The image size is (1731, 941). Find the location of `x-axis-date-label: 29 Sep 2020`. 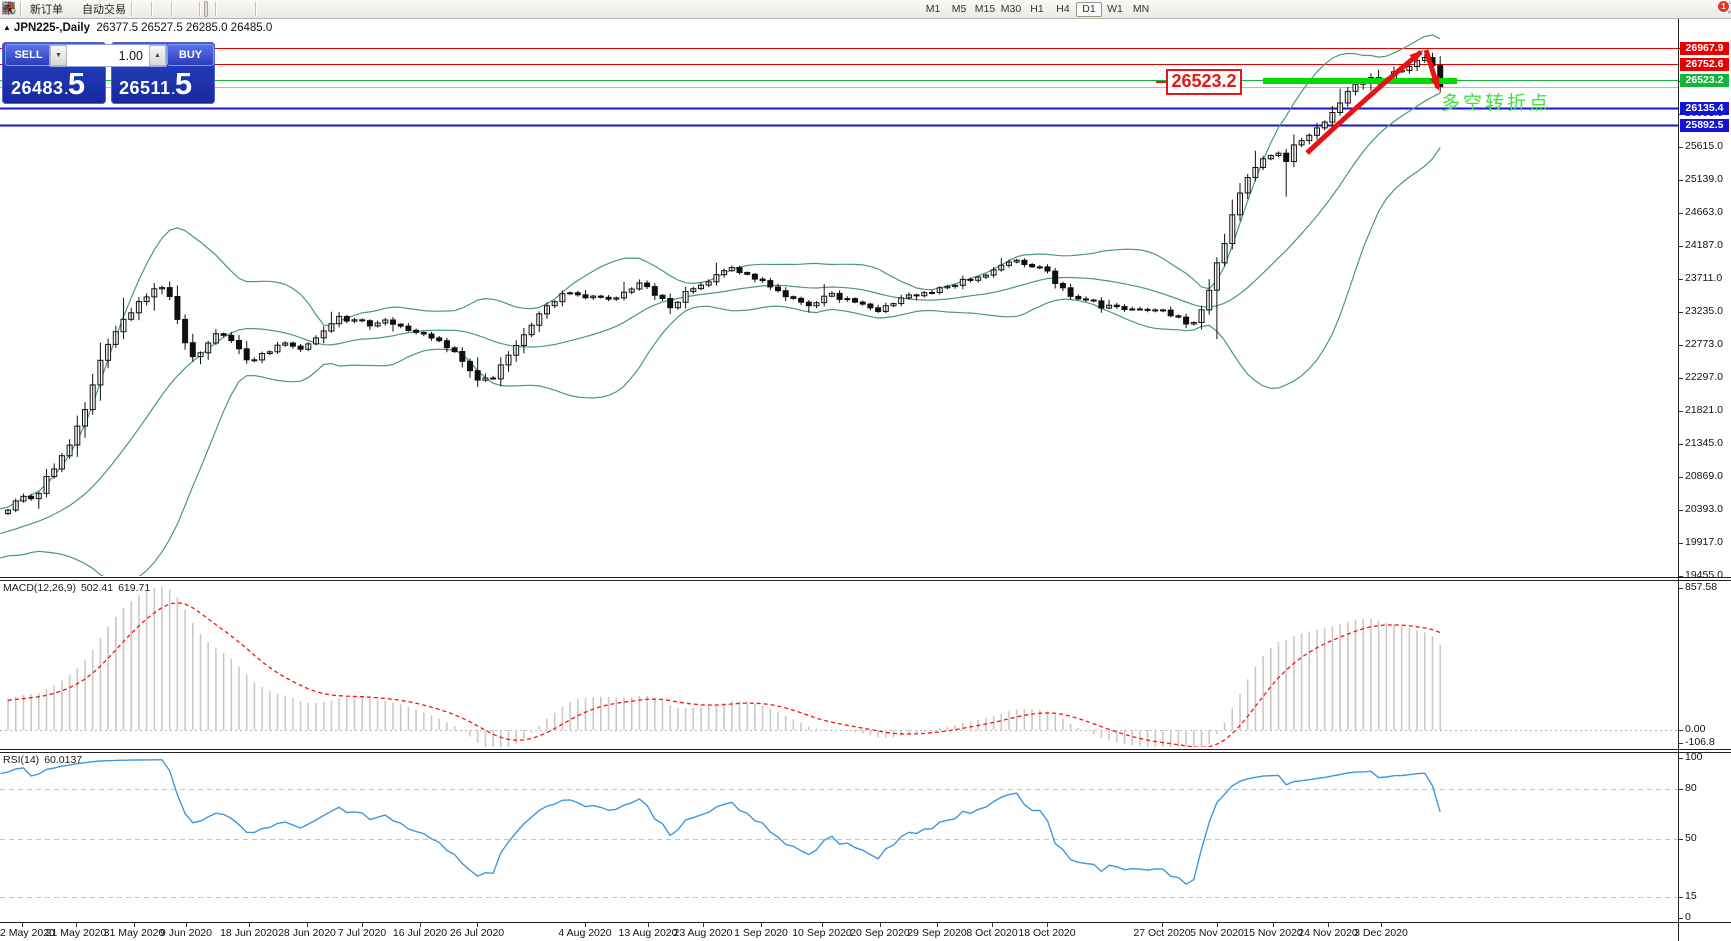

x-axis-date-label: 29 Sep 2020 is located at coordinates (937, 933).